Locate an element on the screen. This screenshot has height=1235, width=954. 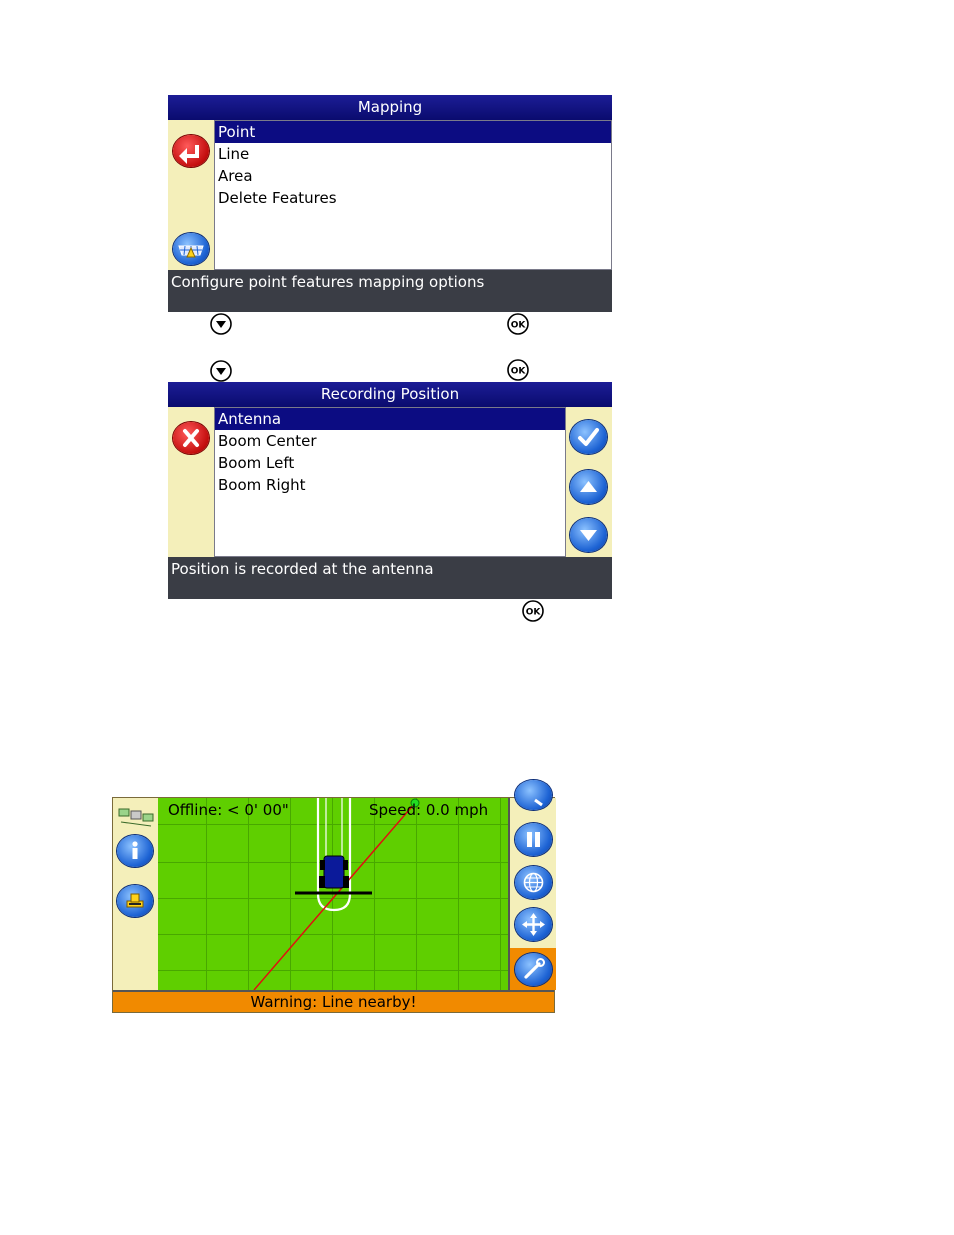
warning-text: Warning: Line nearby! is located at coordinates (333, 1002).